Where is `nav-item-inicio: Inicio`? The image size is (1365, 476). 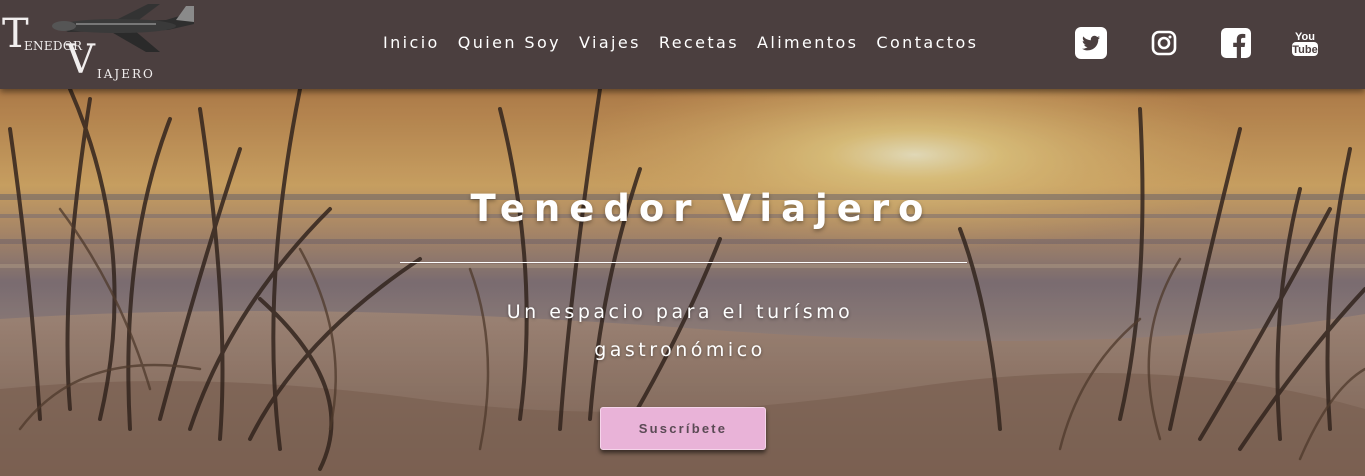 nav-item-inicio: Inicio is located at coordinates (411, 43).